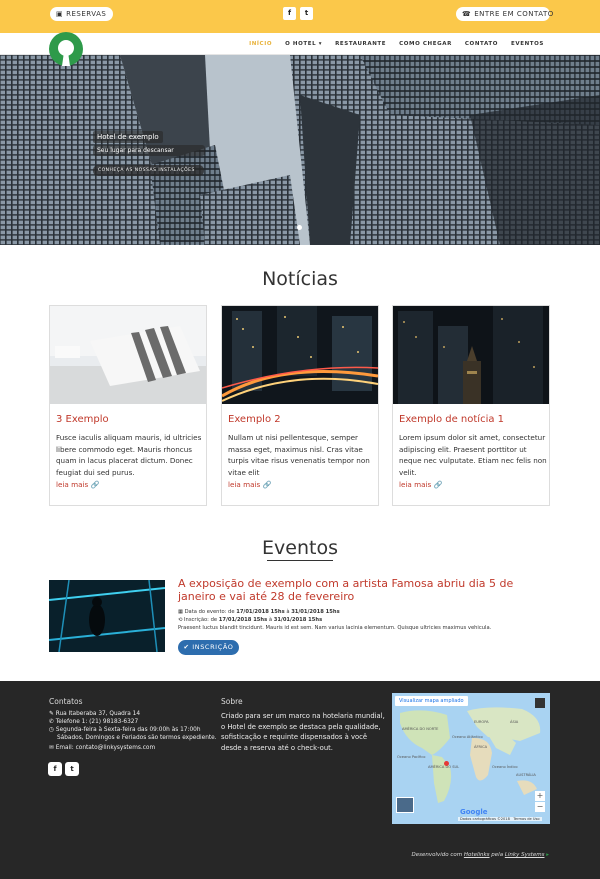 The width and height of the screenshot is (600, 879). I want to click on hero-caption-title: Hotel de exemplo, so click(128, 137).